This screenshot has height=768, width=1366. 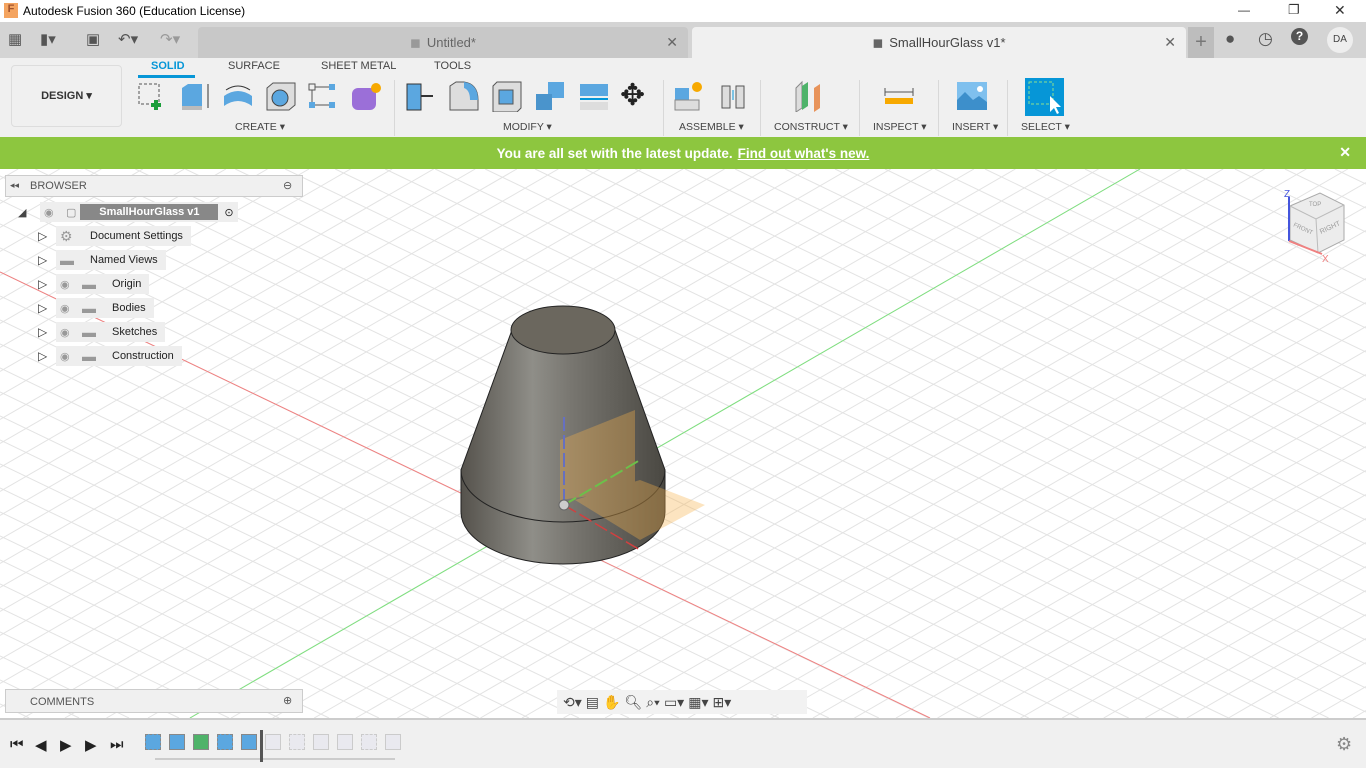 I want to click on select-menu: SELECT ▾, so click(x=1045, y=127).